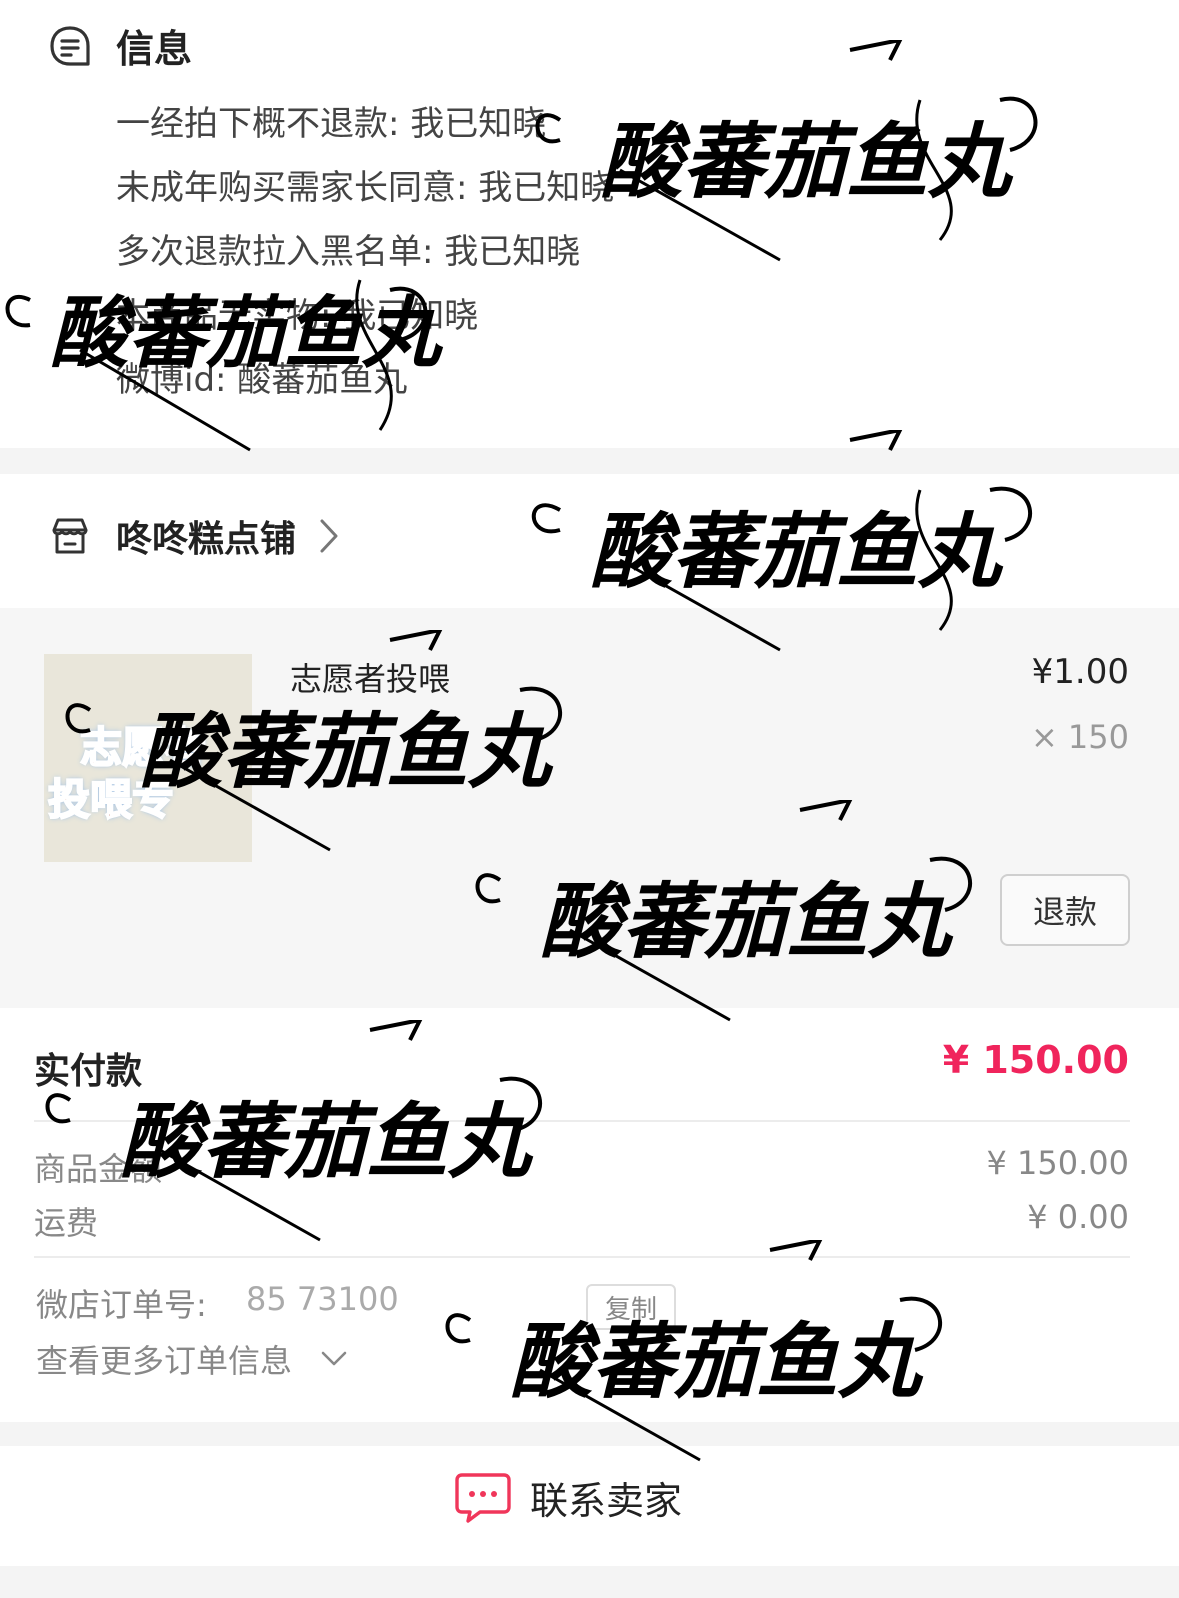 This screenshot has height=1598, width=1179. What do you see at coordinates (1078, 1217) in the screenshot?
I see `shipping-value: ¥ 0.00` at bounding box center [1078, 1217].